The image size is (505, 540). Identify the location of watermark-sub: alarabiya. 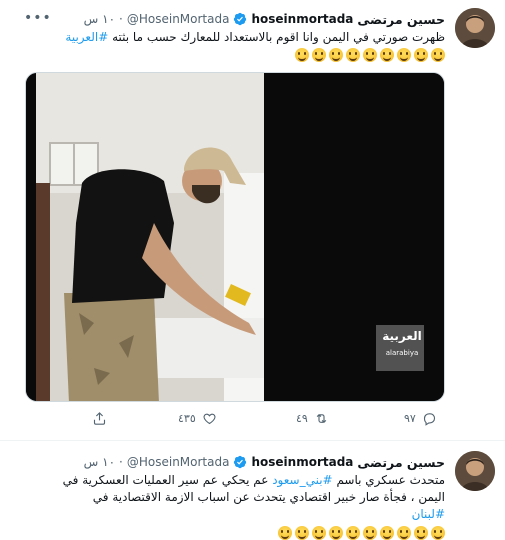
(402, 353).